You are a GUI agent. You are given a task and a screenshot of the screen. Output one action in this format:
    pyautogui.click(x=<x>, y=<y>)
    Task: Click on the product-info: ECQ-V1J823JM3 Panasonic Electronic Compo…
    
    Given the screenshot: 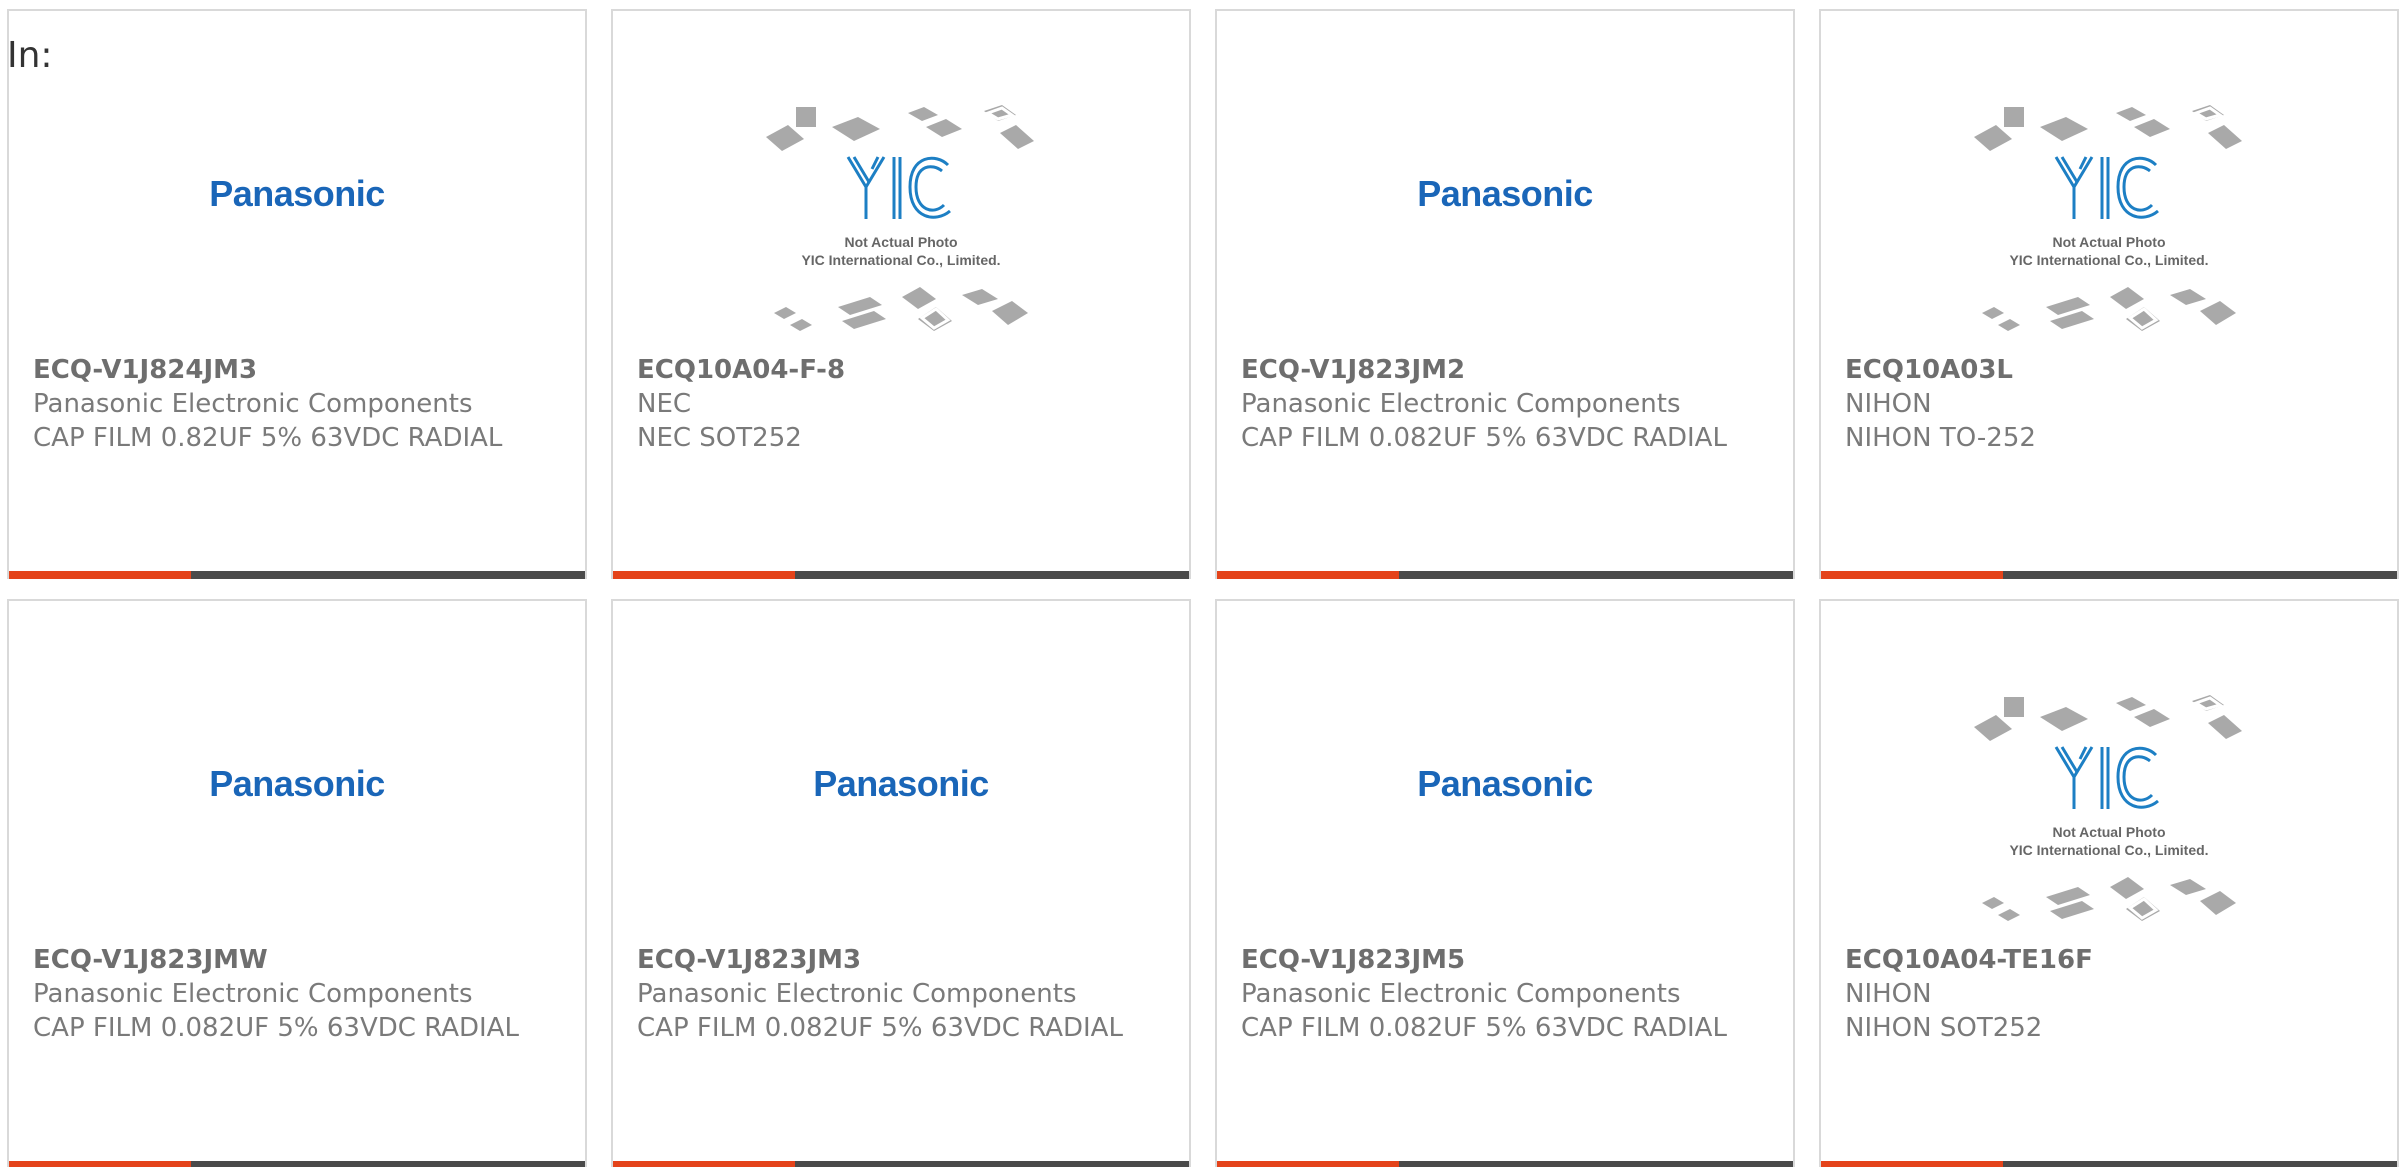 What is the action you would take?
    pyautogui.click(x=901, y=994)
    